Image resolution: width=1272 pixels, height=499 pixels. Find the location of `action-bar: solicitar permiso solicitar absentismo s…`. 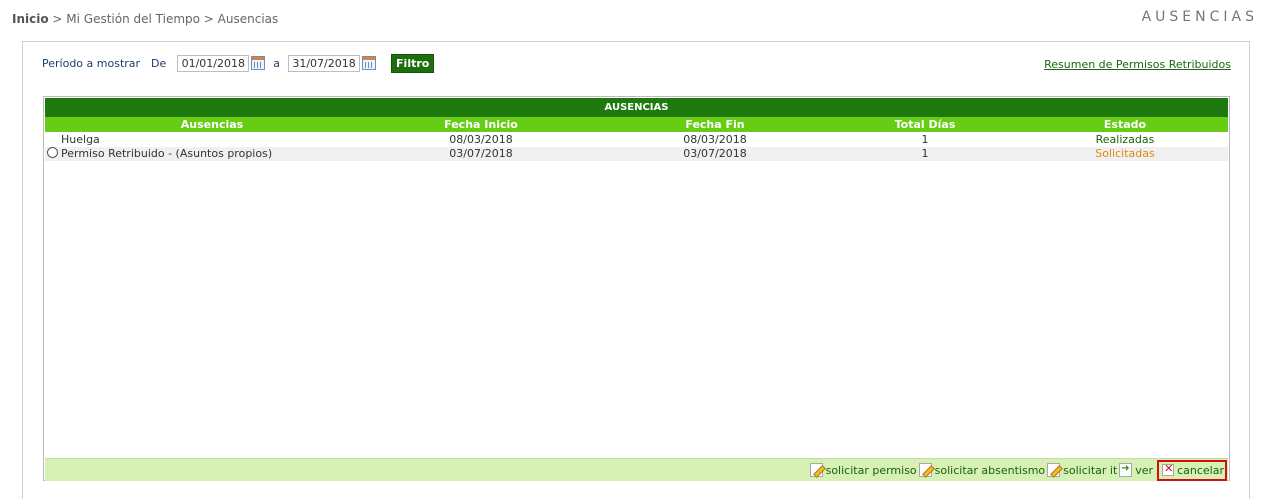

action-bar: solicitar permiso solicitar absentismo s… is located at coordinates (636, 469).